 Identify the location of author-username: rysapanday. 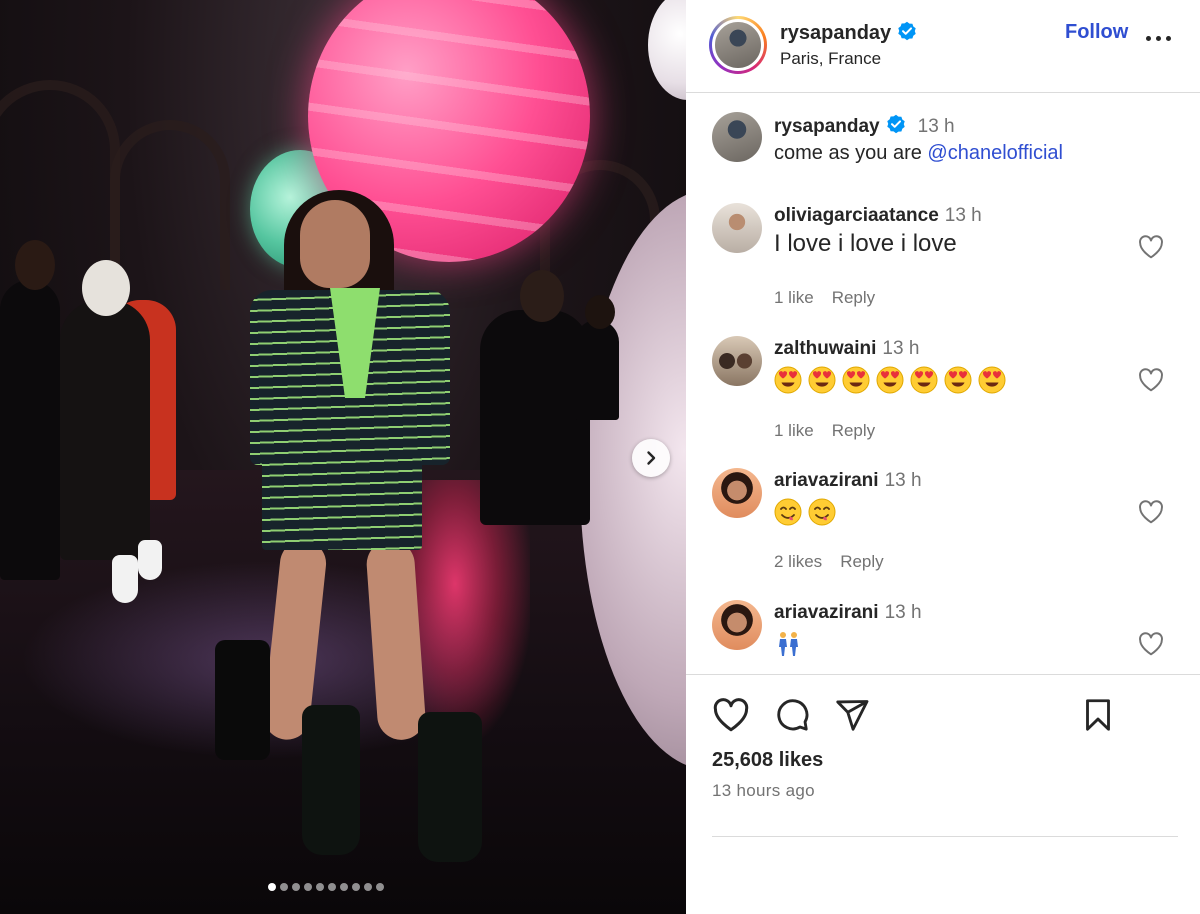
(848, 33).